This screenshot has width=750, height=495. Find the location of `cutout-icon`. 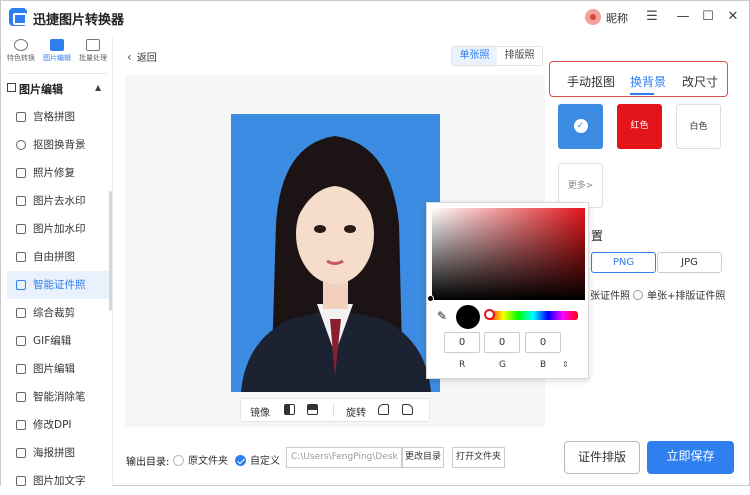

cutout-icon is located at coordinates (21, 145).